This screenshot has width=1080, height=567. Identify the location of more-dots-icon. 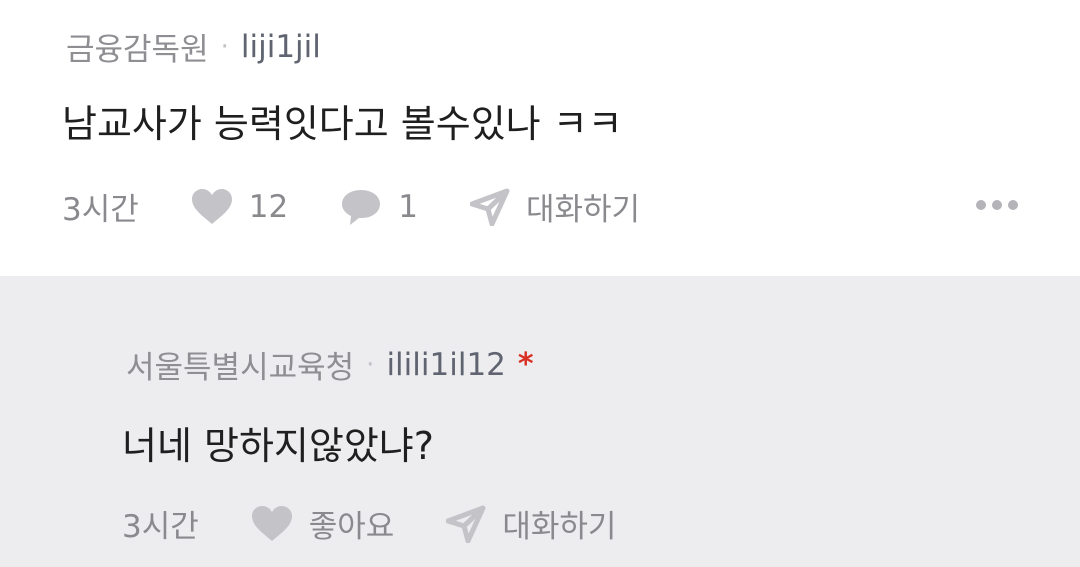
(1000, 205).